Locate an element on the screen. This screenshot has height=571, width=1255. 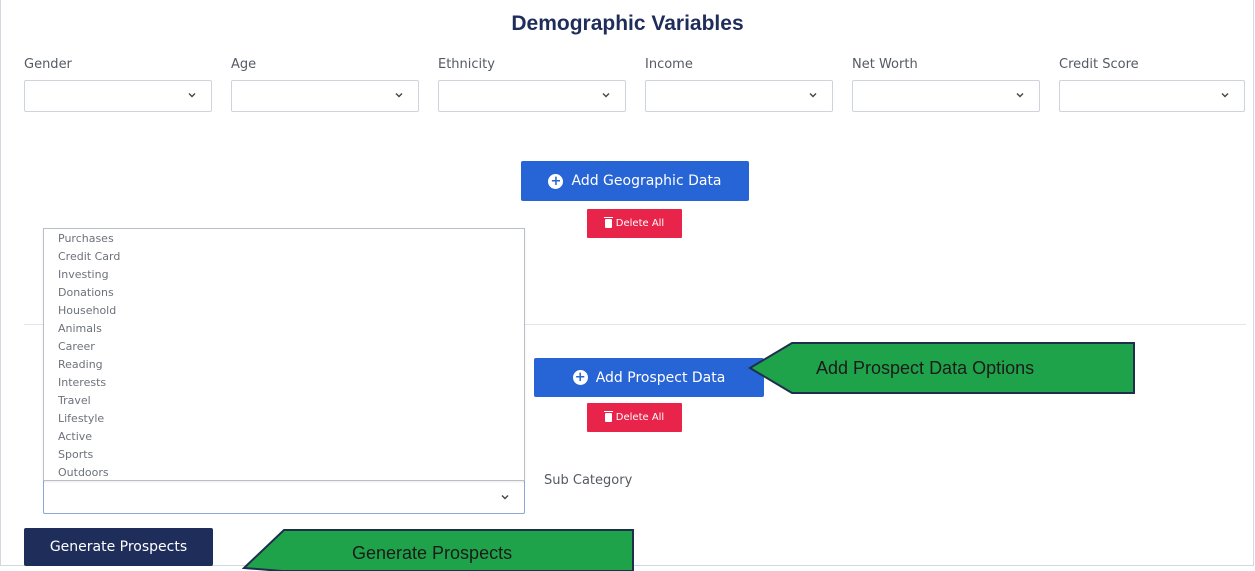
add-prospect-data-button: + Add Prospect Data is located at coordinates (649, 377).